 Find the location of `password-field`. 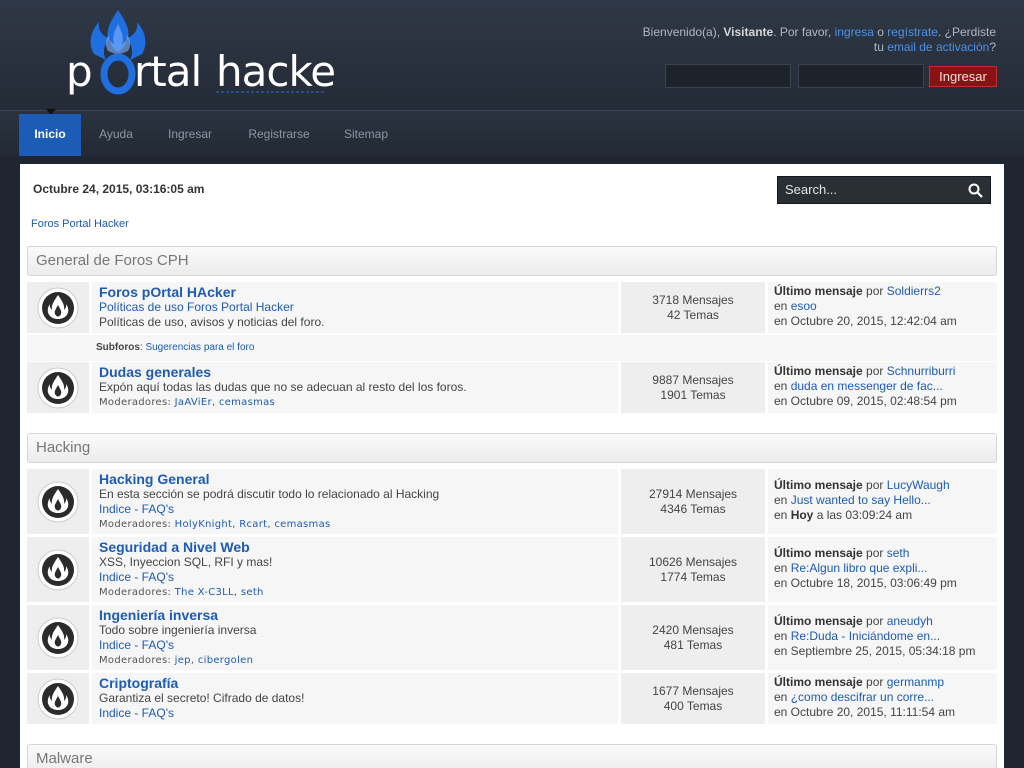

password-field is located at coordinates (861, 76).